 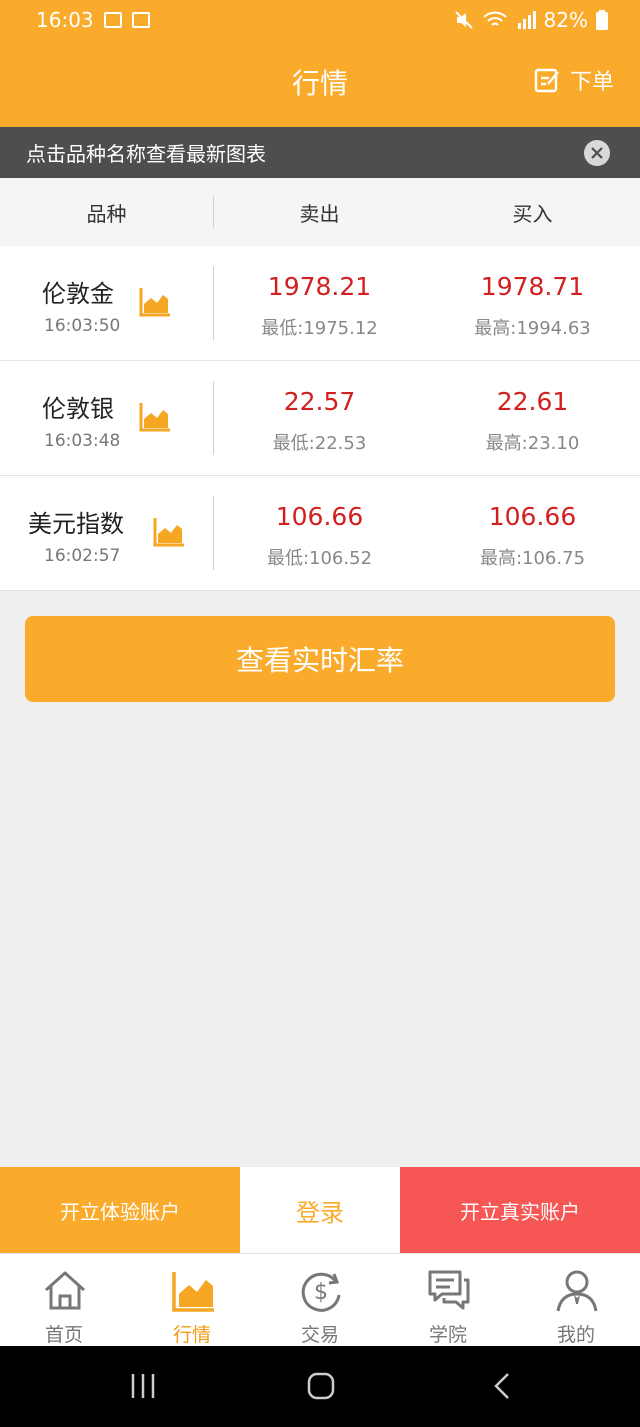 What do you see at coordinates (320, 152) in the screenshot?
I see `notice-banner: 点击品种名称查看最新图表` at bounding box center [320, 152].